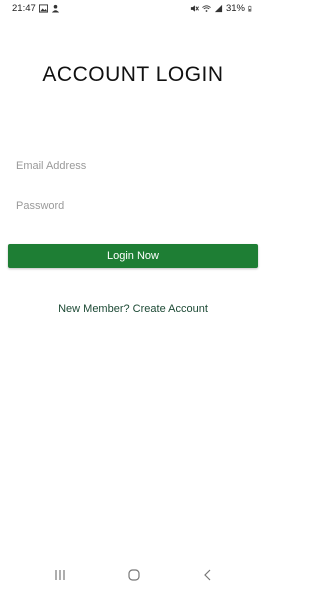 This screenshot has height=592, width=320. Describe the element at coordinates (133, 309) in the screenshot. I see `create-account-link: New Member? Create Account` at that location.